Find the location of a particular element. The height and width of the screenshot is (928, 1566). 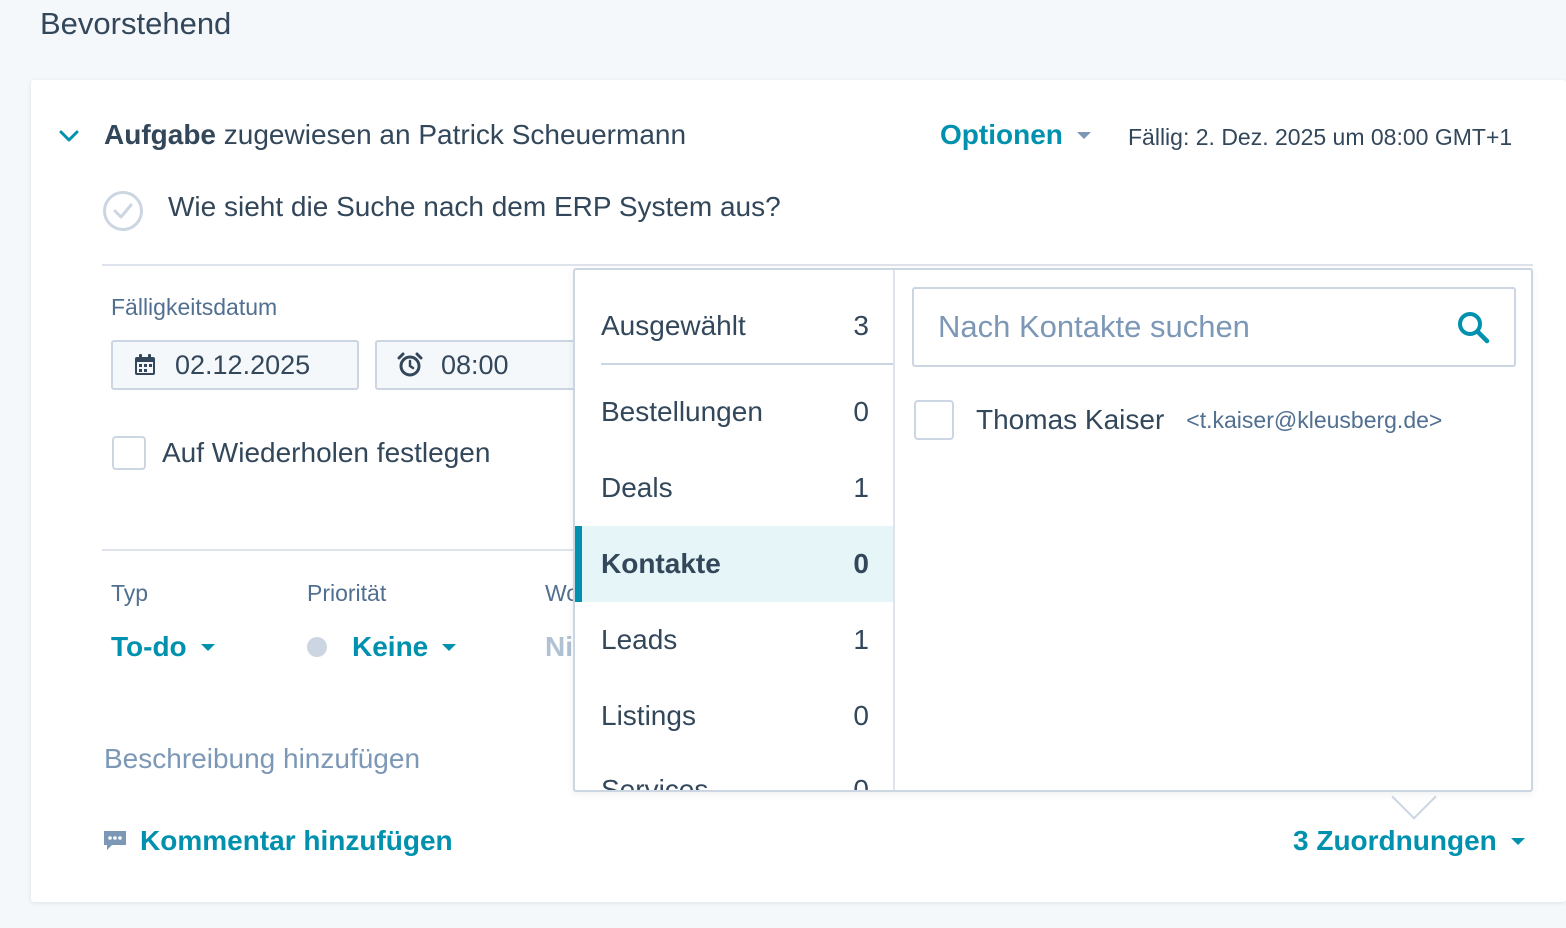

add-comment-label: Kommentar hinzufügen is located at coordinates (296, 840).